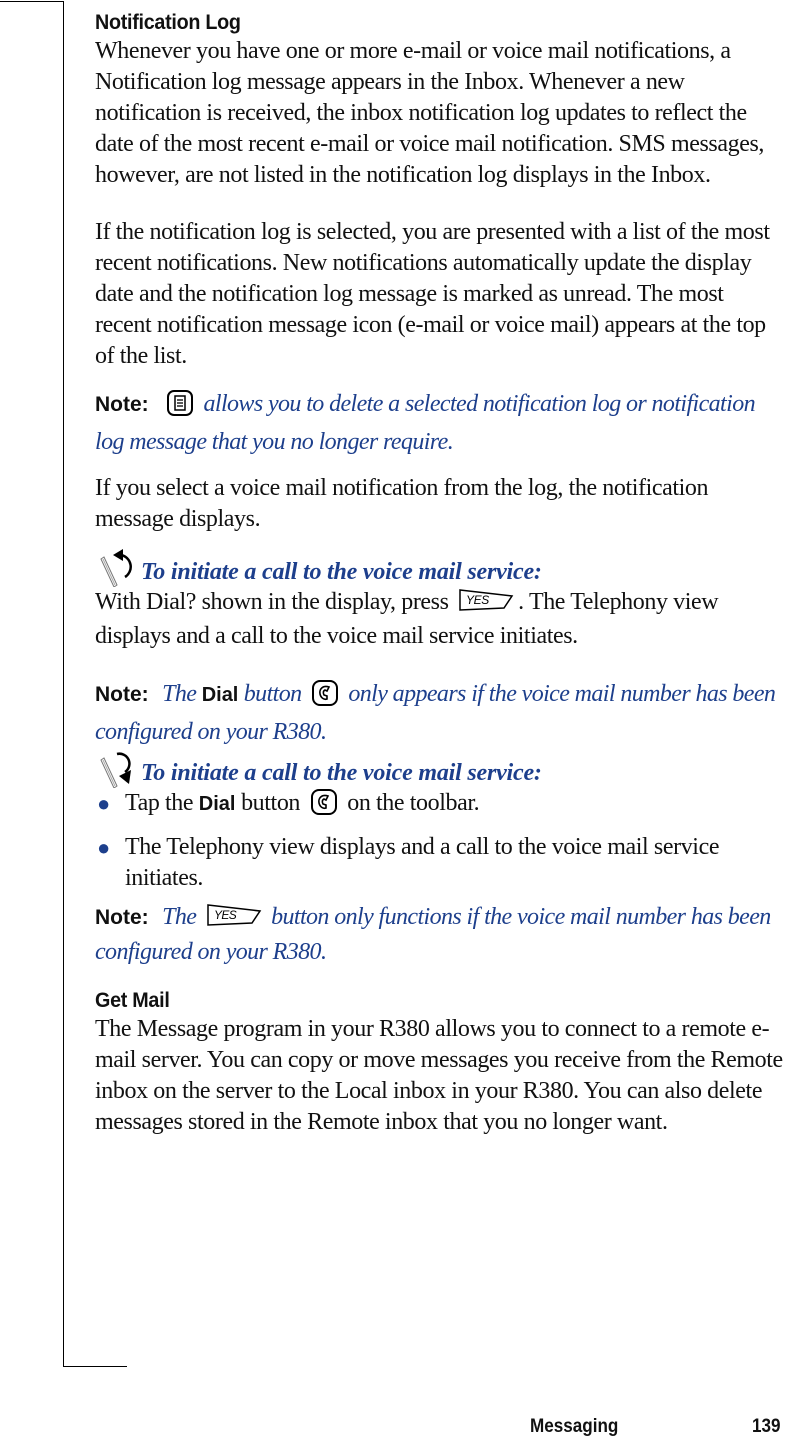  I want to click on step-text: button, so click(271, 803).